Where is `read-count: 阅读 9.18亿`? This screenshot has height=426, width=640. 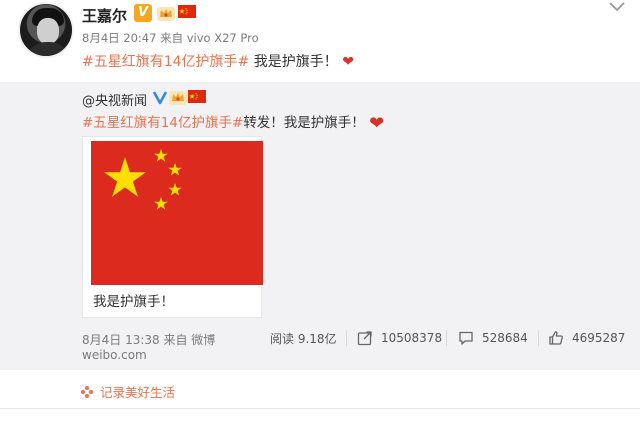
read-count: 阅读 9.18亿 is located at coordinates (303, 338).